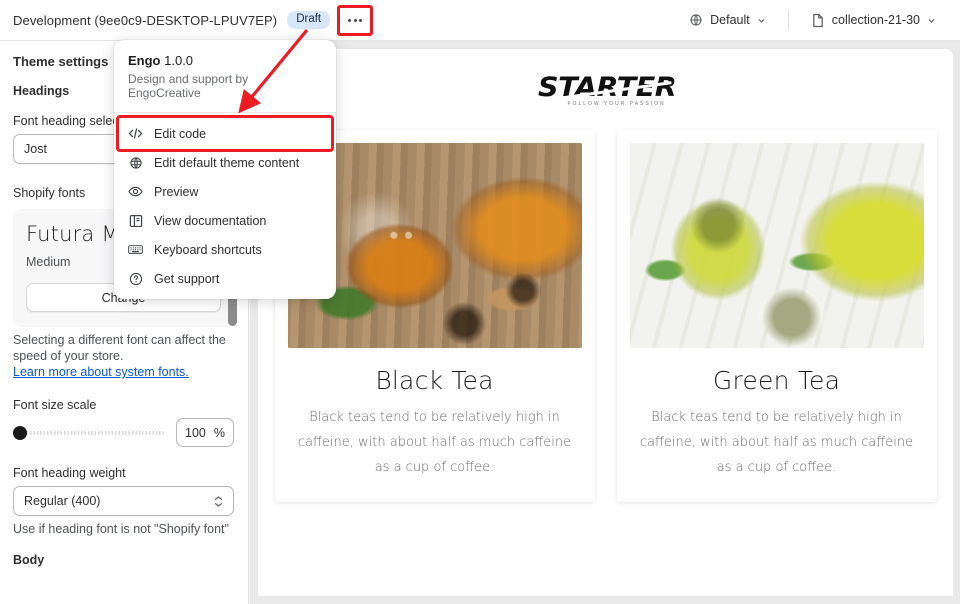 The width and height of the screenshot is (960, 604). Describe the element at coordinates (180, 133) in the screenshot. I see `menu-item-label: Edit code` at that location.